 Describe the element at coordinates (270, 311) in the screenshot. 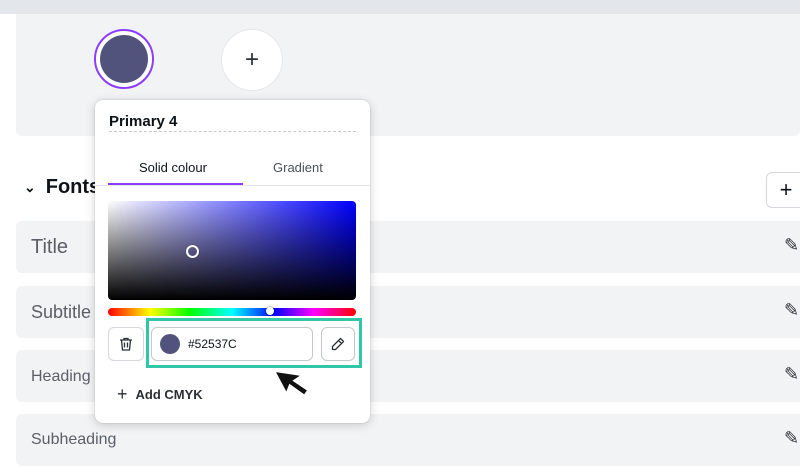

I see `hue-handle` at that location.